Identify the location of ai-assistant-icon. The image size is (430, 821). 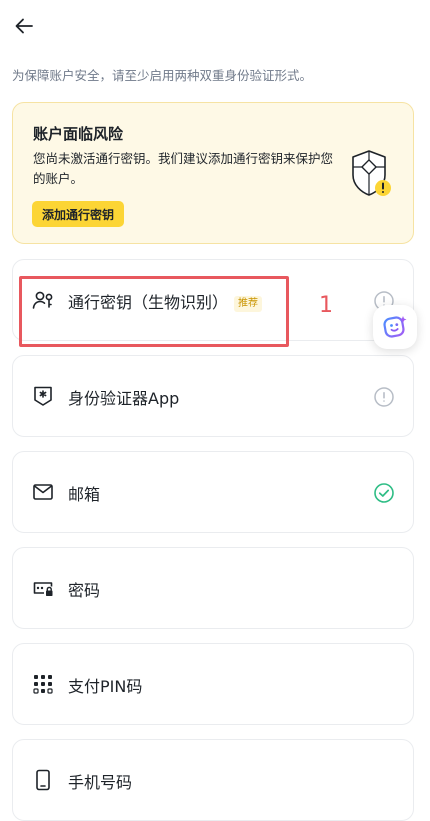
(395, 327).